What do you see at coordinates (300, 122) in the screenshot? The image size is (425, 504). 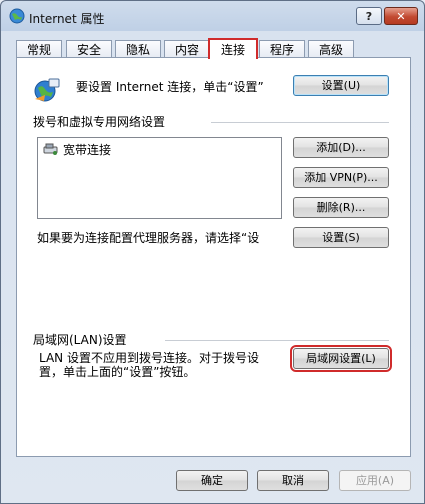 I see `dialup-divider` at bounding box center [300, 122].